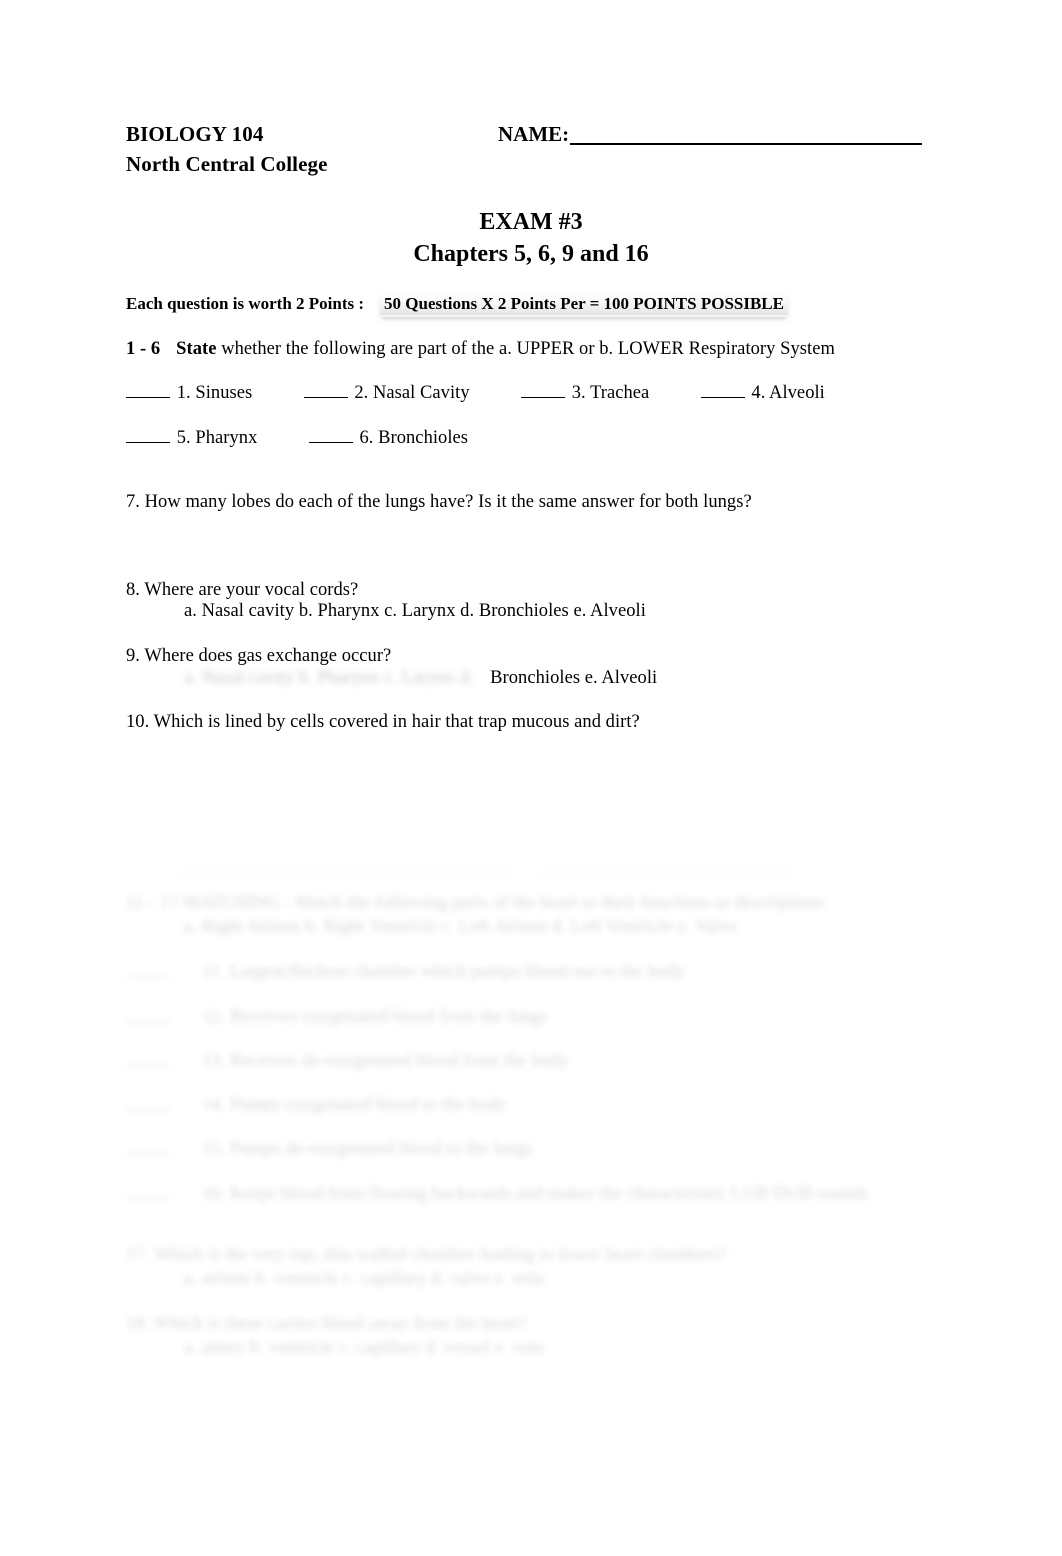 Image resolution: width=1062 pixels, height=1556 pixels. What do you see at coordinates (354, 1105) in the screenshot?
I see `faded-text-14: 14. Pumps oxygenated blood to the body` at bounding box center [354, 1105].